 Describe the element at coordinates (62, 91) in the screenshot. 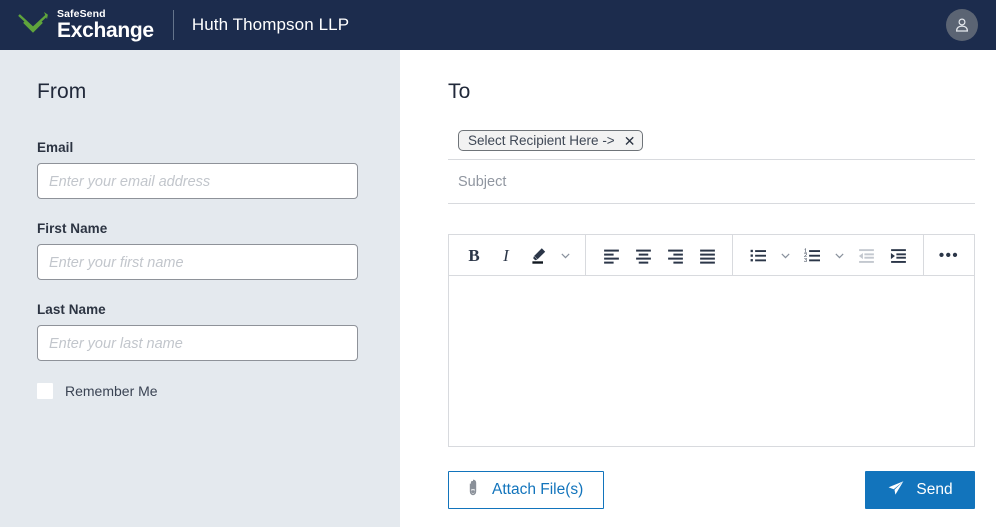

I see `from-panel-title: From` at that location.